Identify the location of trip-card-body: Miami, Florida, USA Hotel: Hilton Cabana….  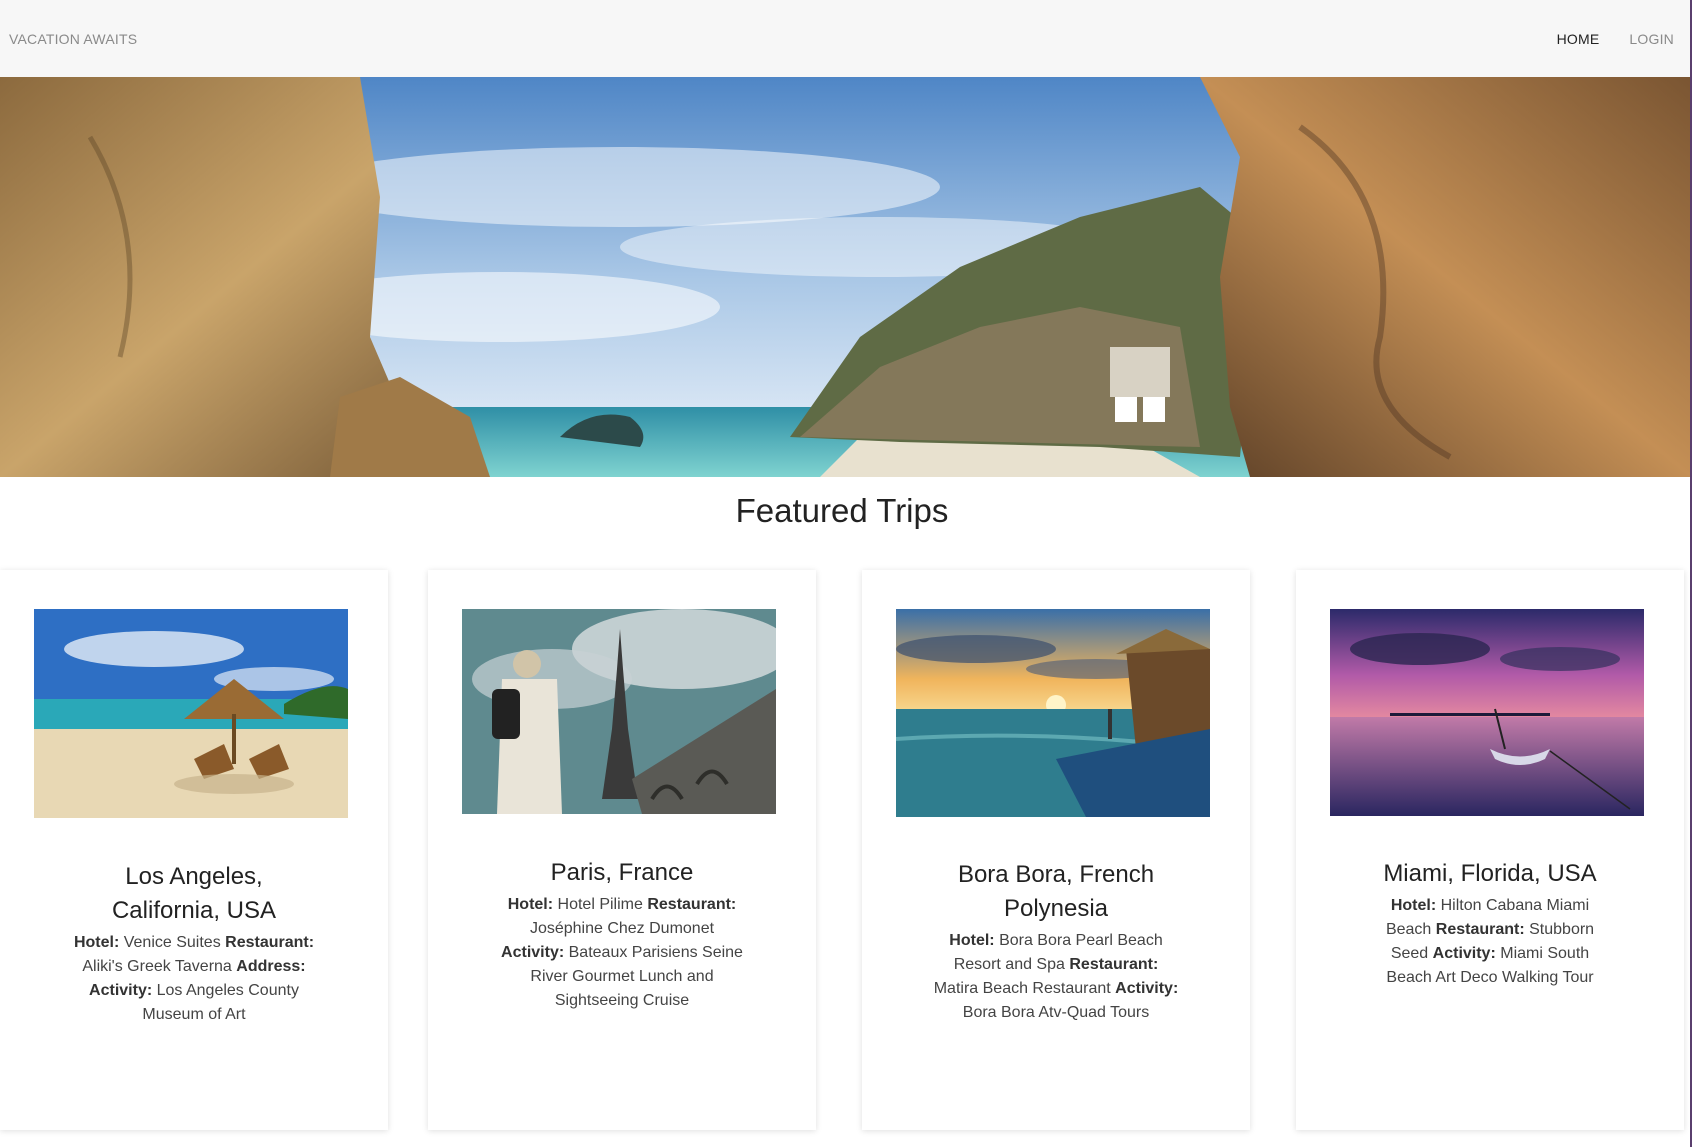
(1490, 923).